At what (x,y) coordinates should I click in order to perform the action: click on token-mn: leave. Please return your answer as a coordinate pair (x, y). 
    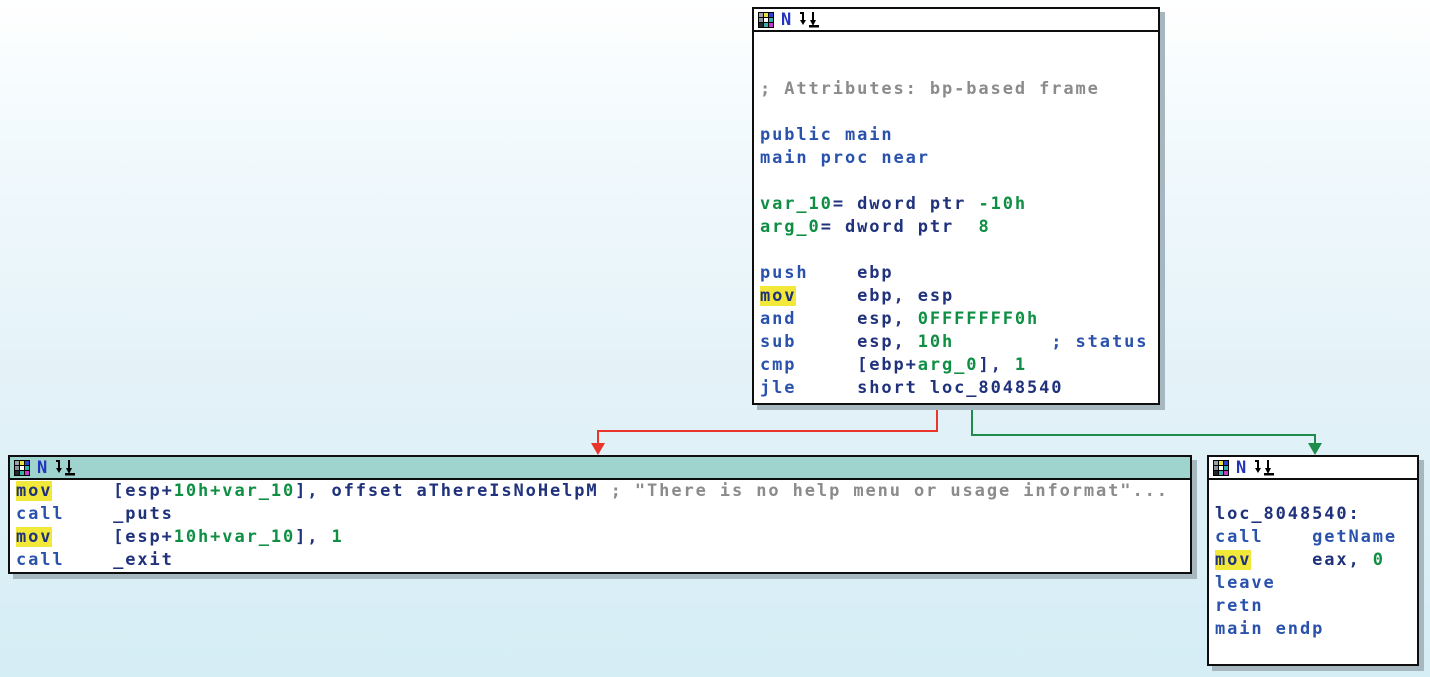
    Looking at the image, I should click on (1245, 583).